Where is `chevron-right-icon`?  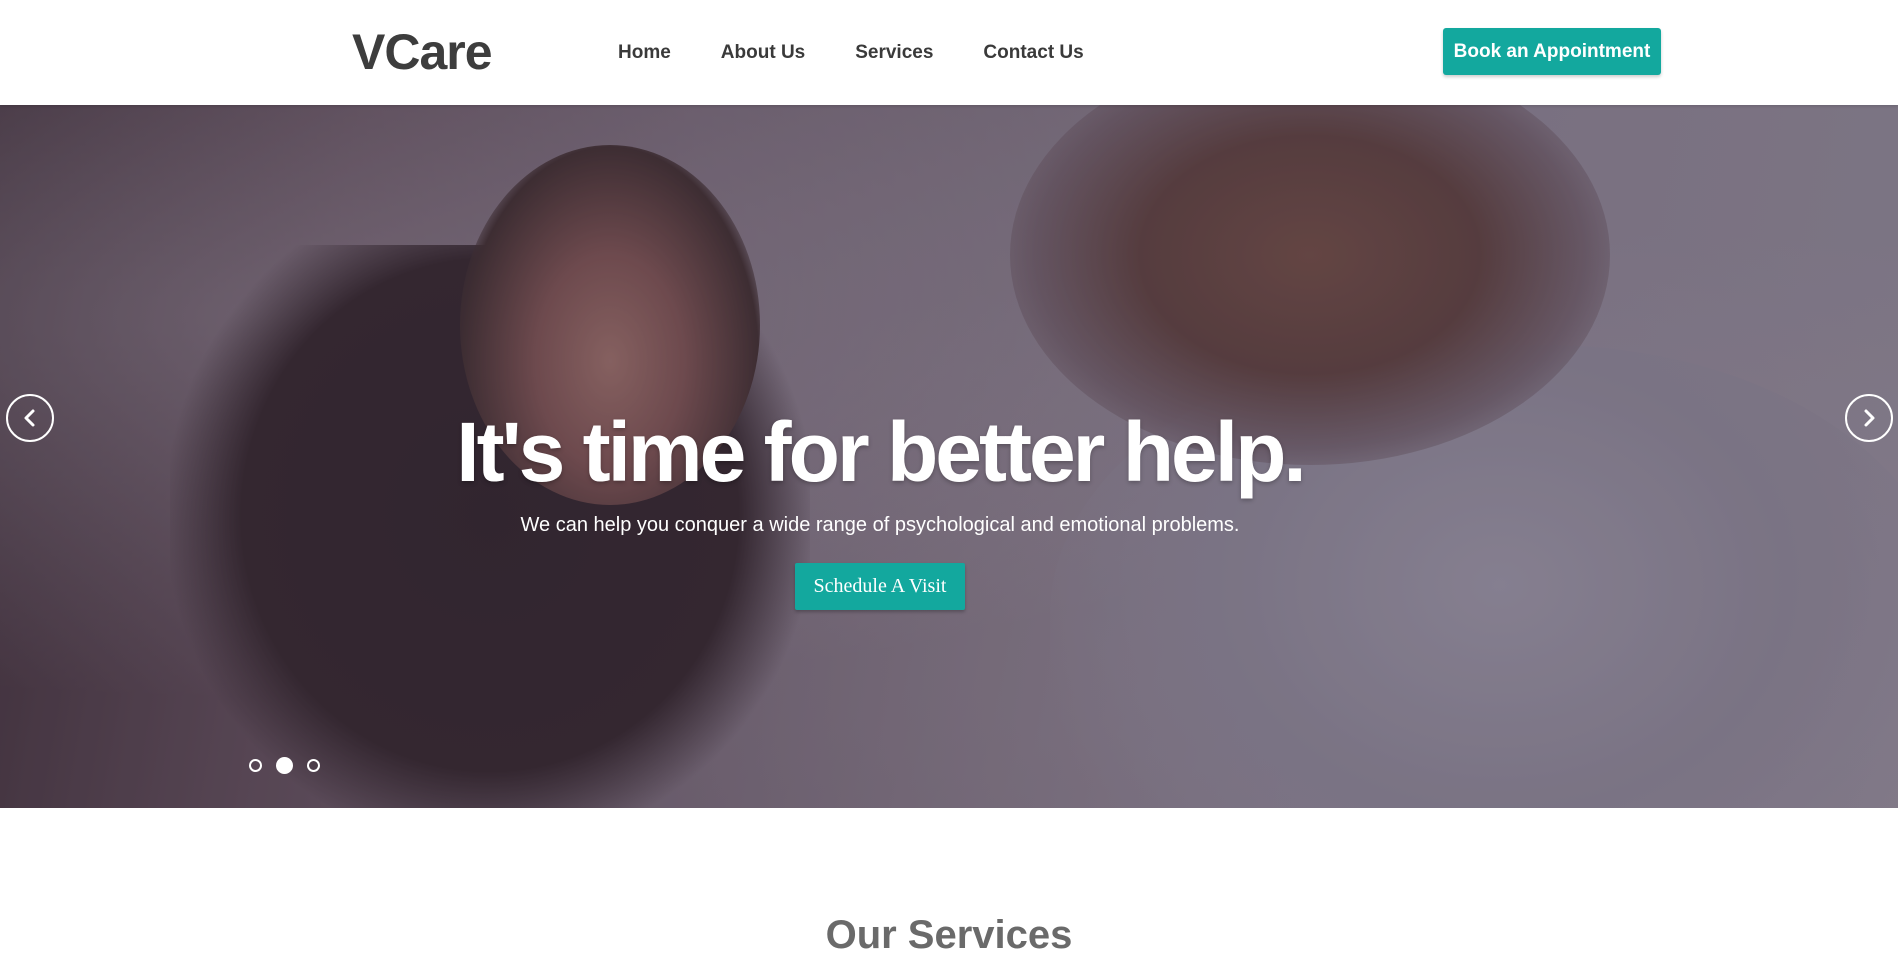
chevron-right-icon is located at coordinates (1869, 418).